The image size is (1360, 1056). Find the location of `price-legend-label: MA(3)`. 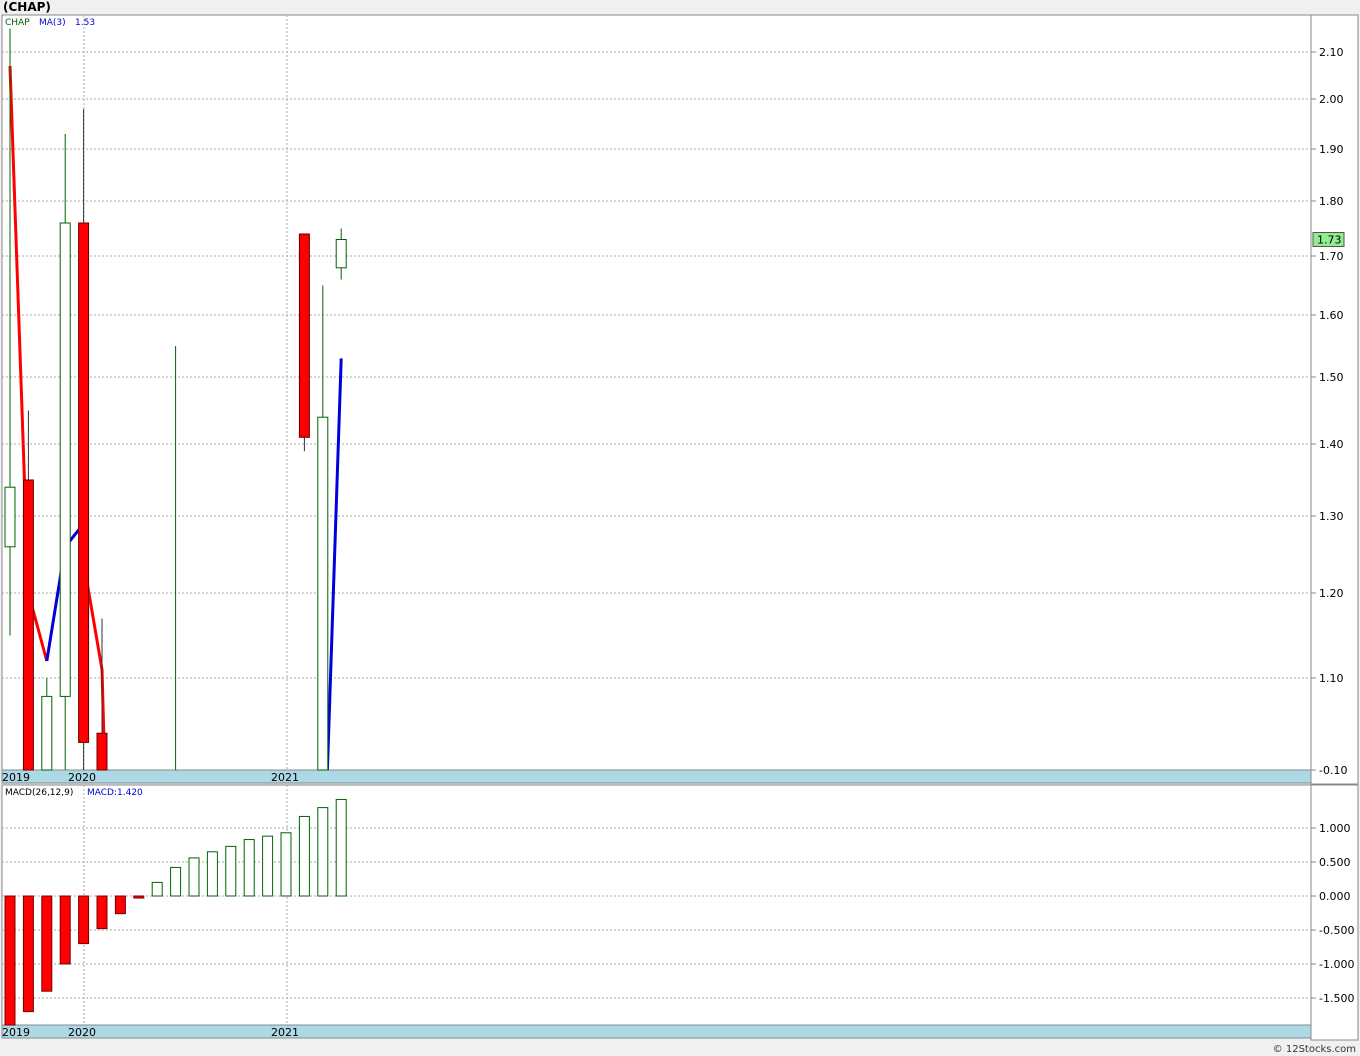

price-legend-label: MA(3) is located at coordinates (52, 23).